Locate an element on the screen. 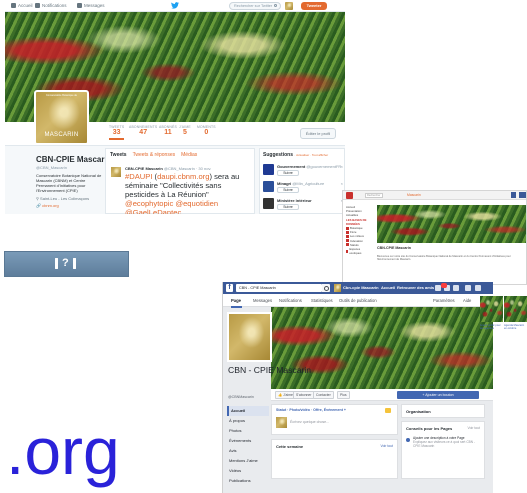 The image size is (527, 493). tab-settings: Paramètres is located at coordinates (444, 300).